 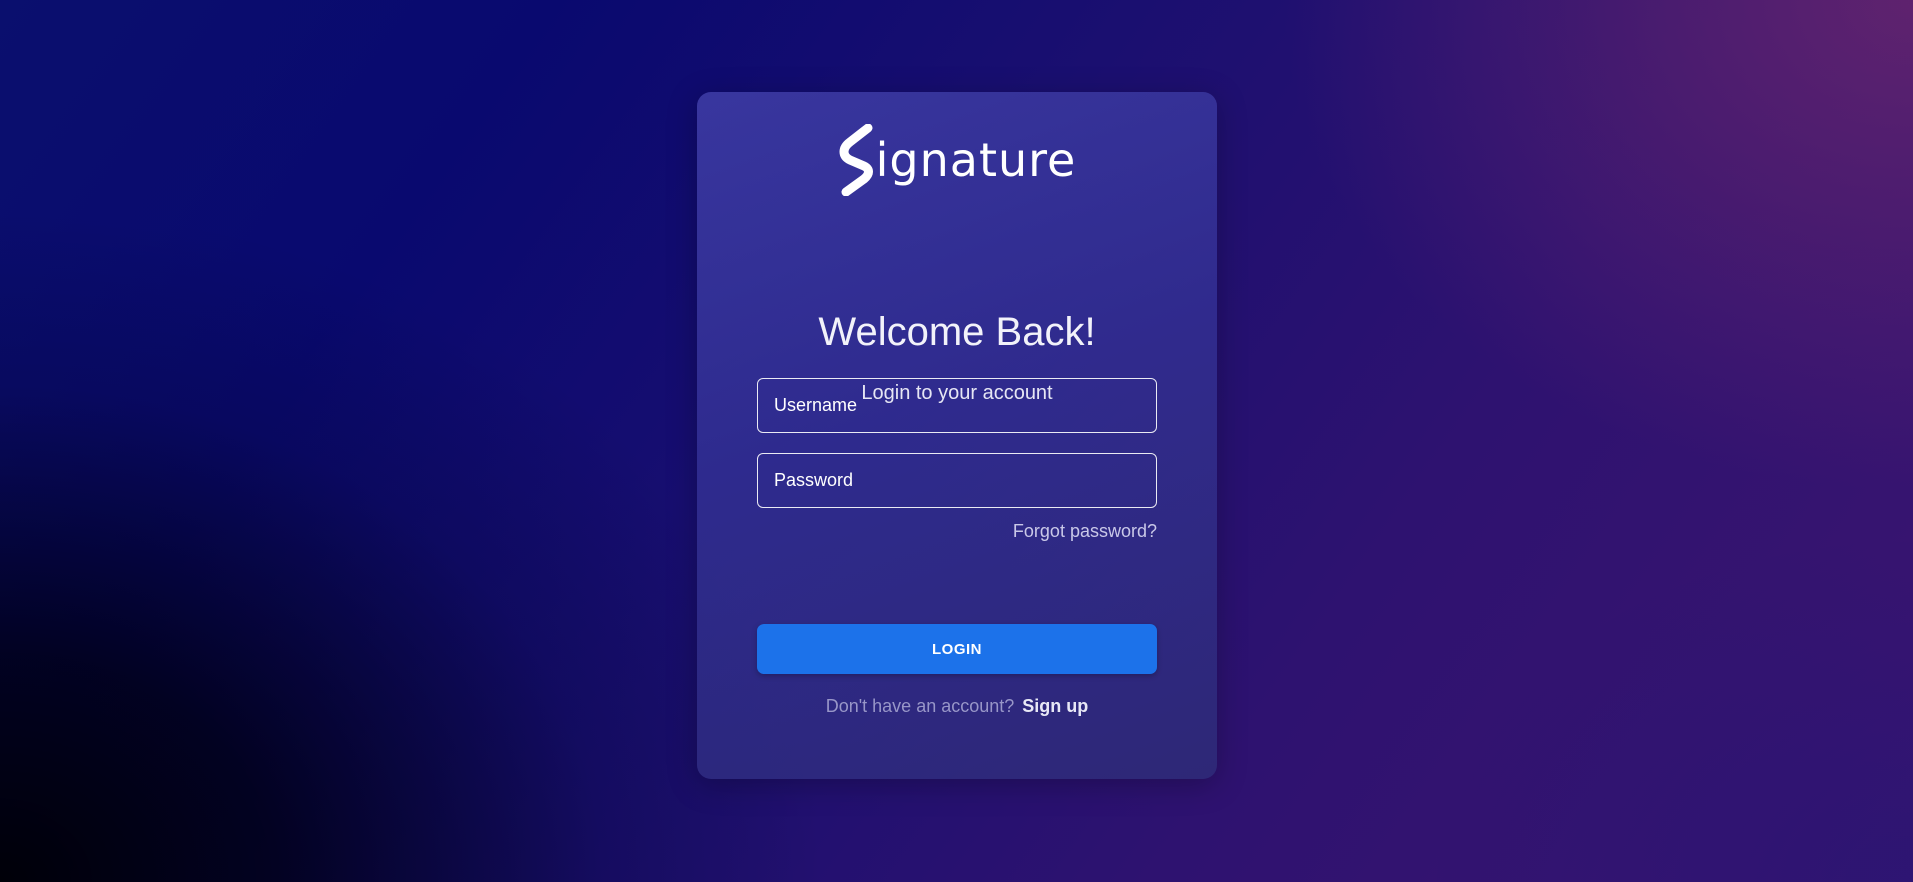 I want to click on signup-prompt-text: Don't have an account?, so click(x=920, y=706).